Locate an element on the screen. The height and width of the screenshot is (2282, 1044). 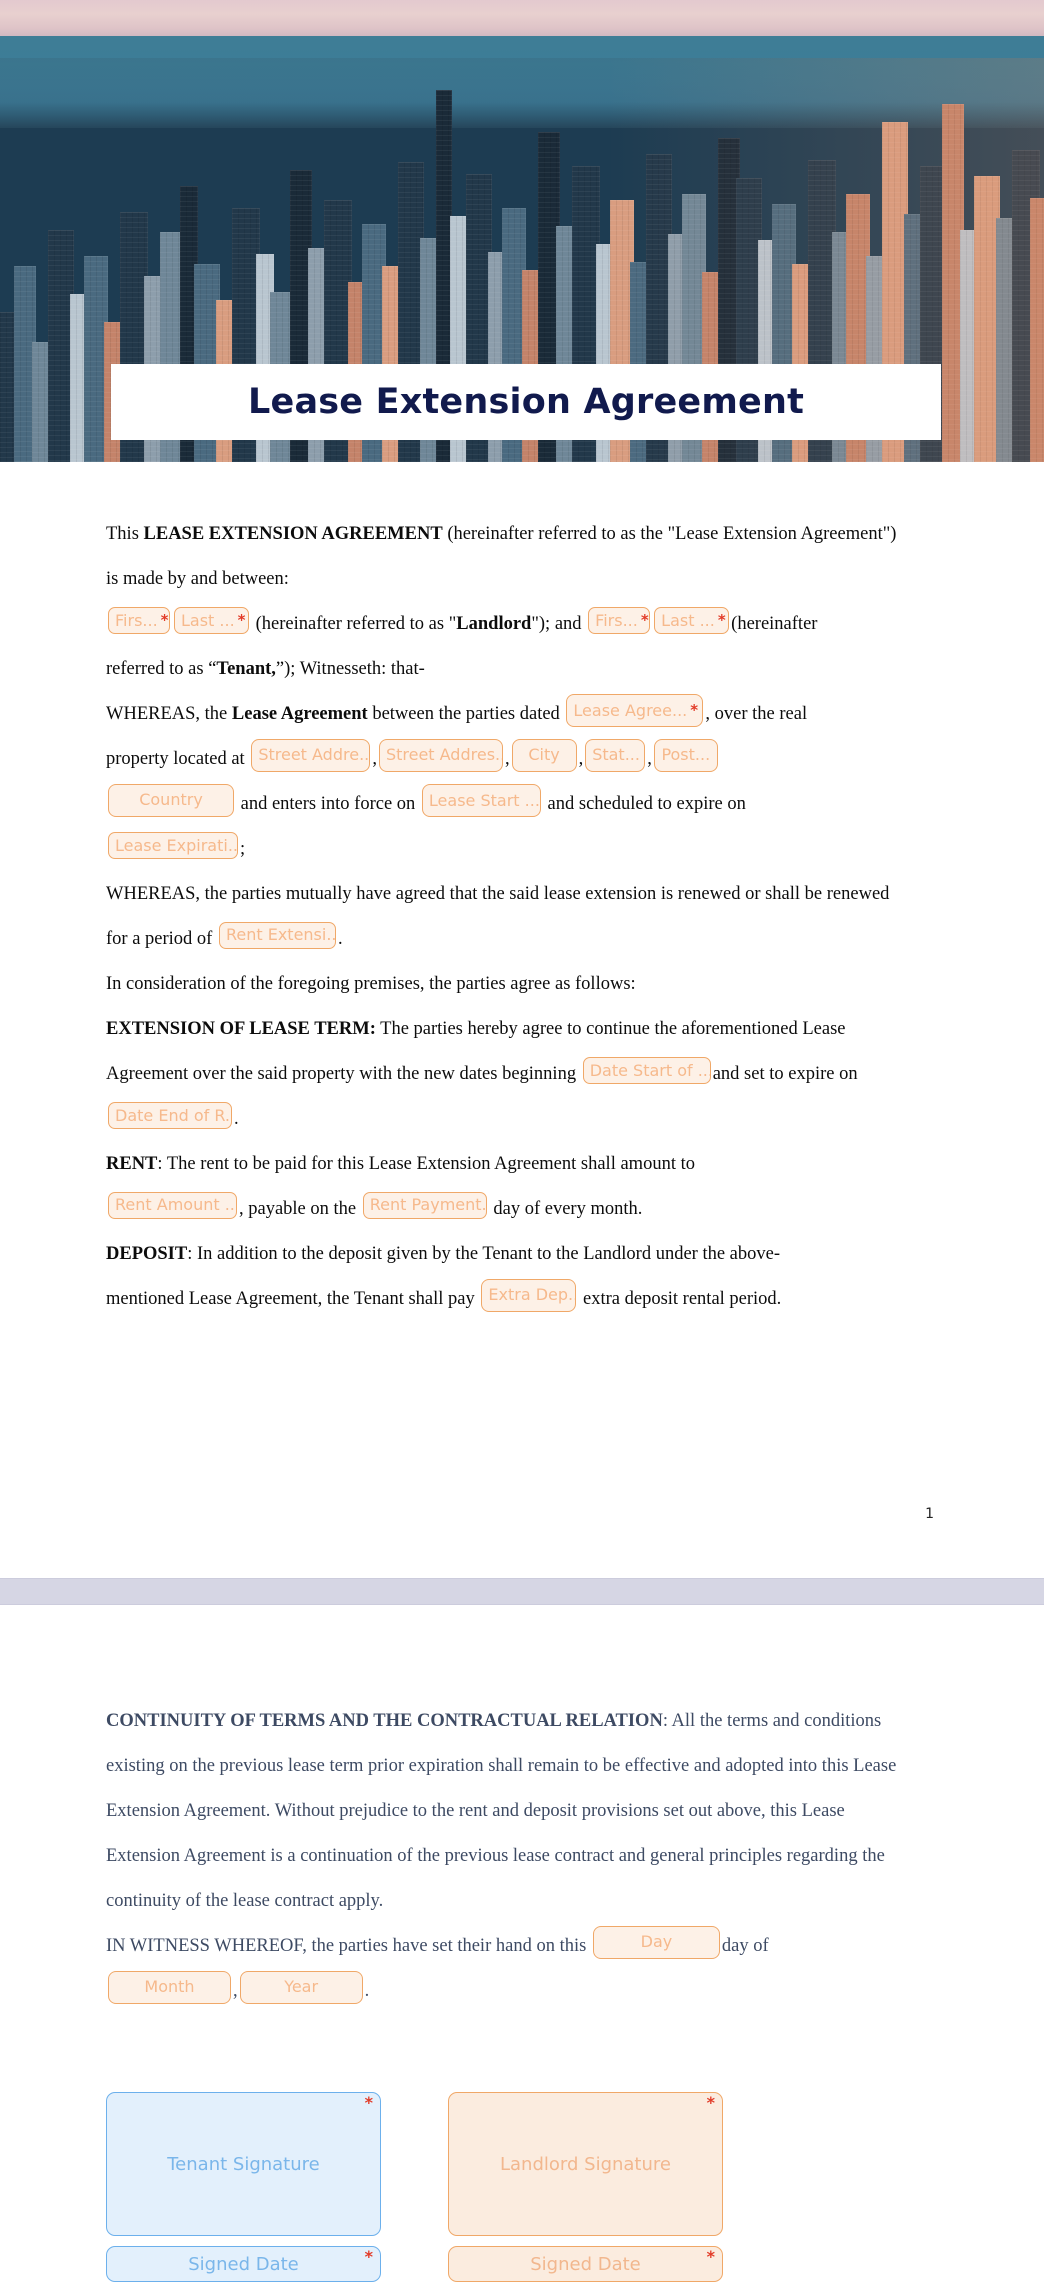
field-tenant-signed-date-label: Signed Date is located at coordinates (243, 2264).